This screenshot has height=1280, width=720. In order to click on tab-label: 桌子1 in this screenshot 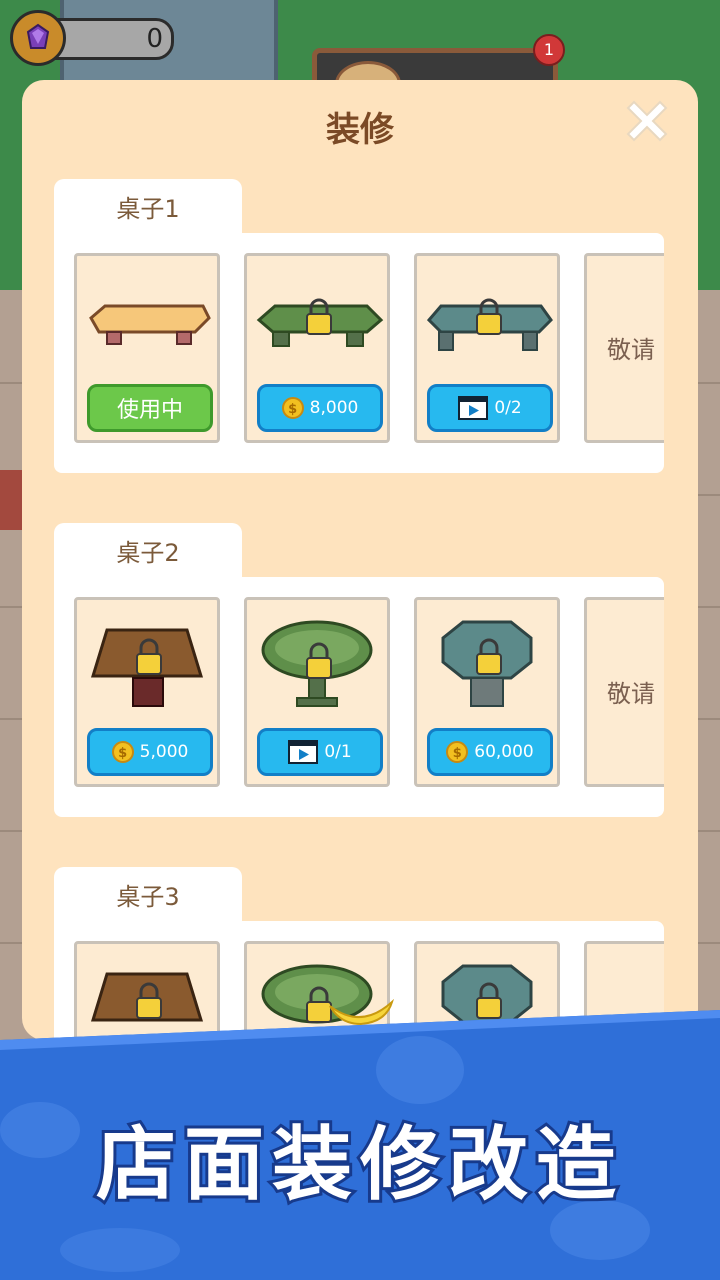, I will do `click(148, 209)`.